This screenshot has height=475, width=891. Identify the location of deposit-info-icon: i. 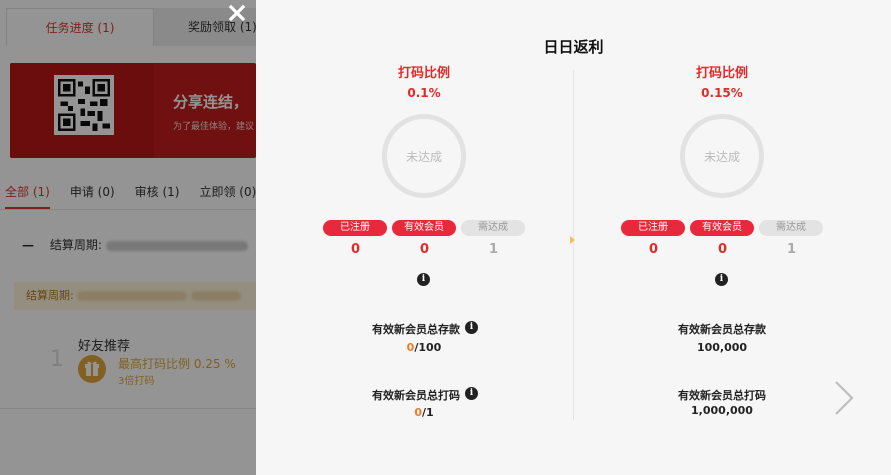
(471, 327).